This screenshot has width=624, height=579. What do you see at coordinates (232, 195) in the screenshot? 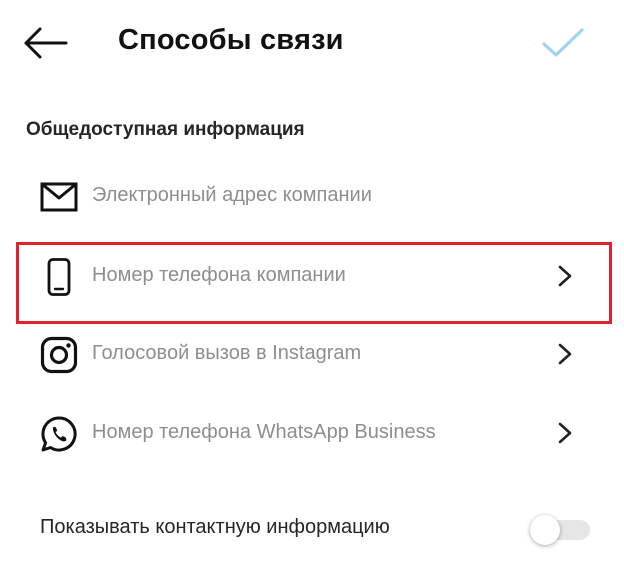
I see `contact-option-label: Электронный адрес компании` at bounding box center [232, 195].